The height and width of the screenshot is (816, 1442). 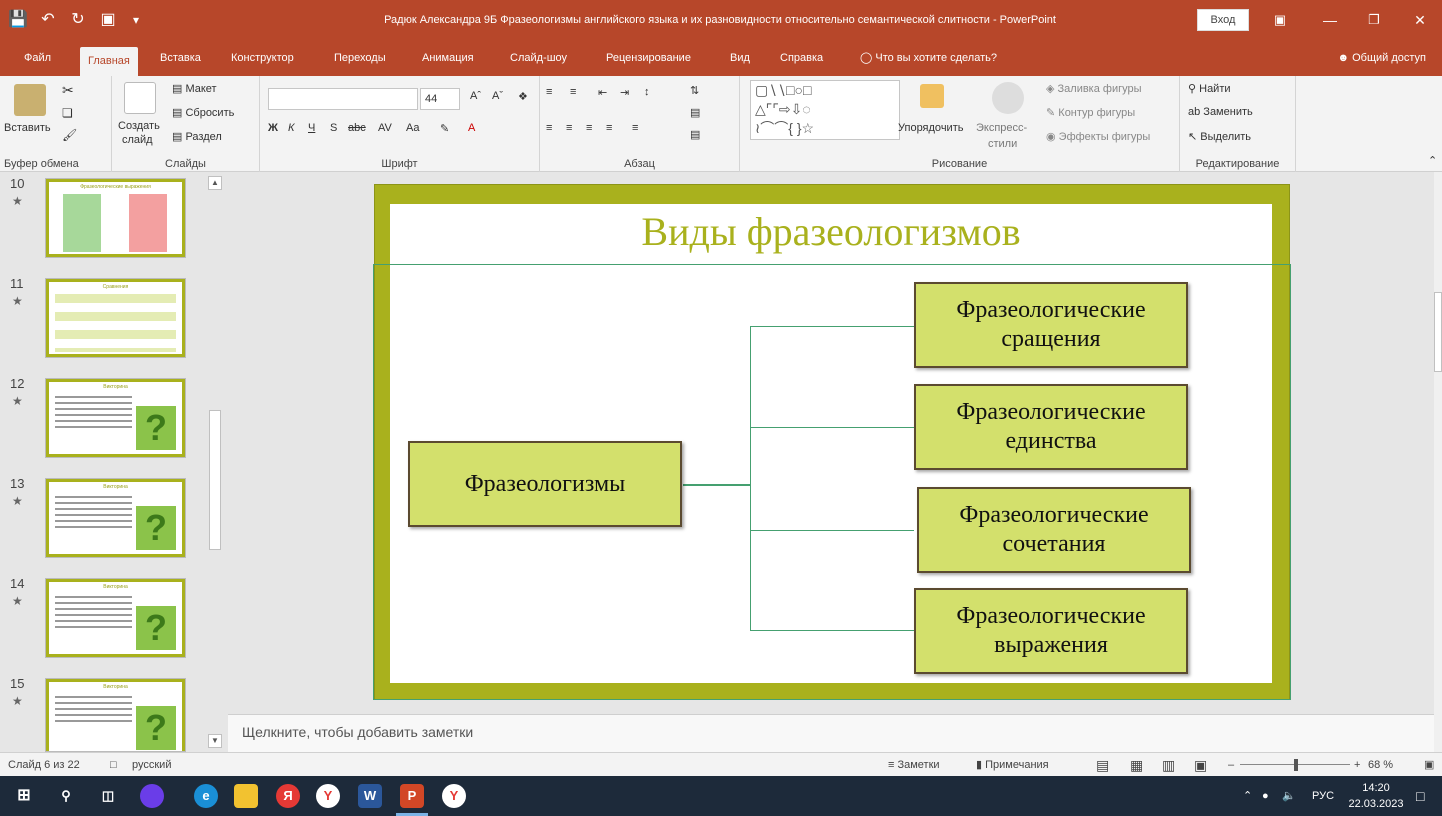 What do you see at coordinates (740, 58) in the screenshot?
I see `tab-view: Вид` at bounding box center [740, 58].